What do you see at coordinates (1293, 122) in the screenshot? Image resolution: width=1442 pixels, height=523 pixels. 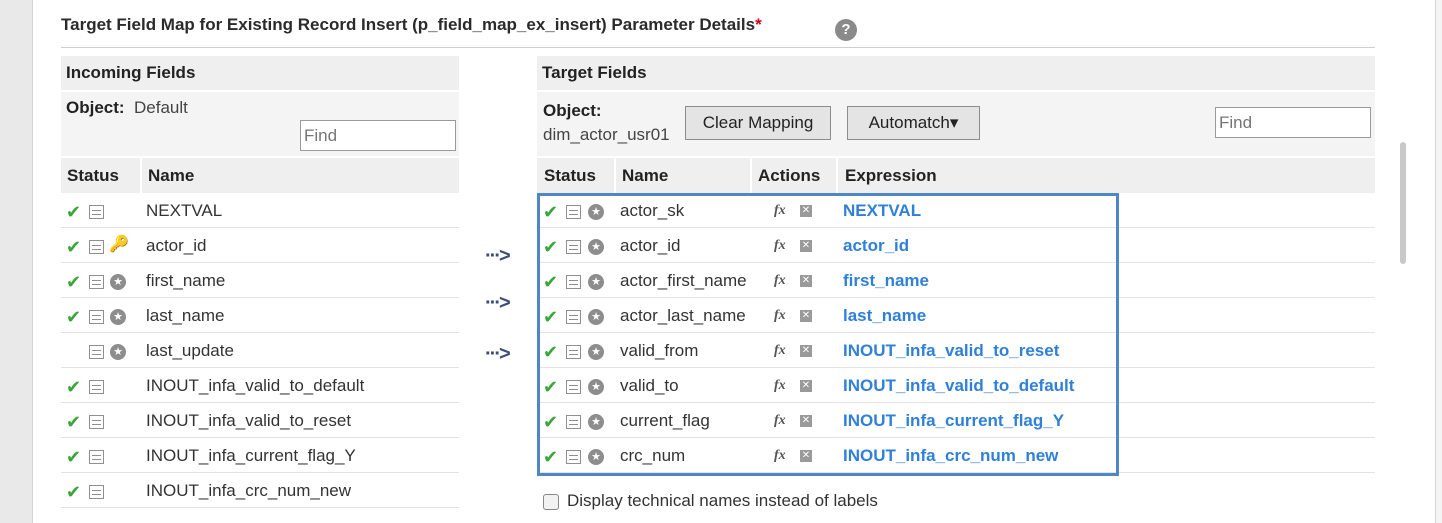 I see `target-find-input` at bounding box center [1293, 122].